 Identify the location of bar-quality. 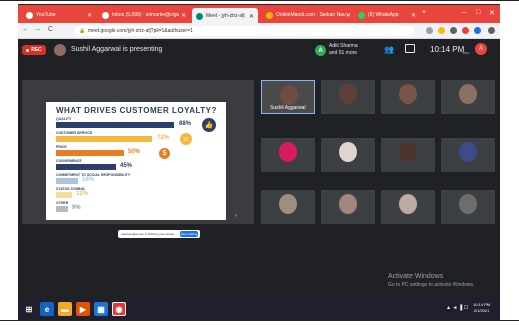
(115, 125).